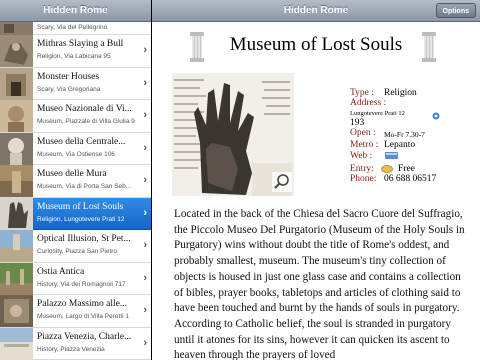  I want to click on entry-value: Free, so click(406, 169).